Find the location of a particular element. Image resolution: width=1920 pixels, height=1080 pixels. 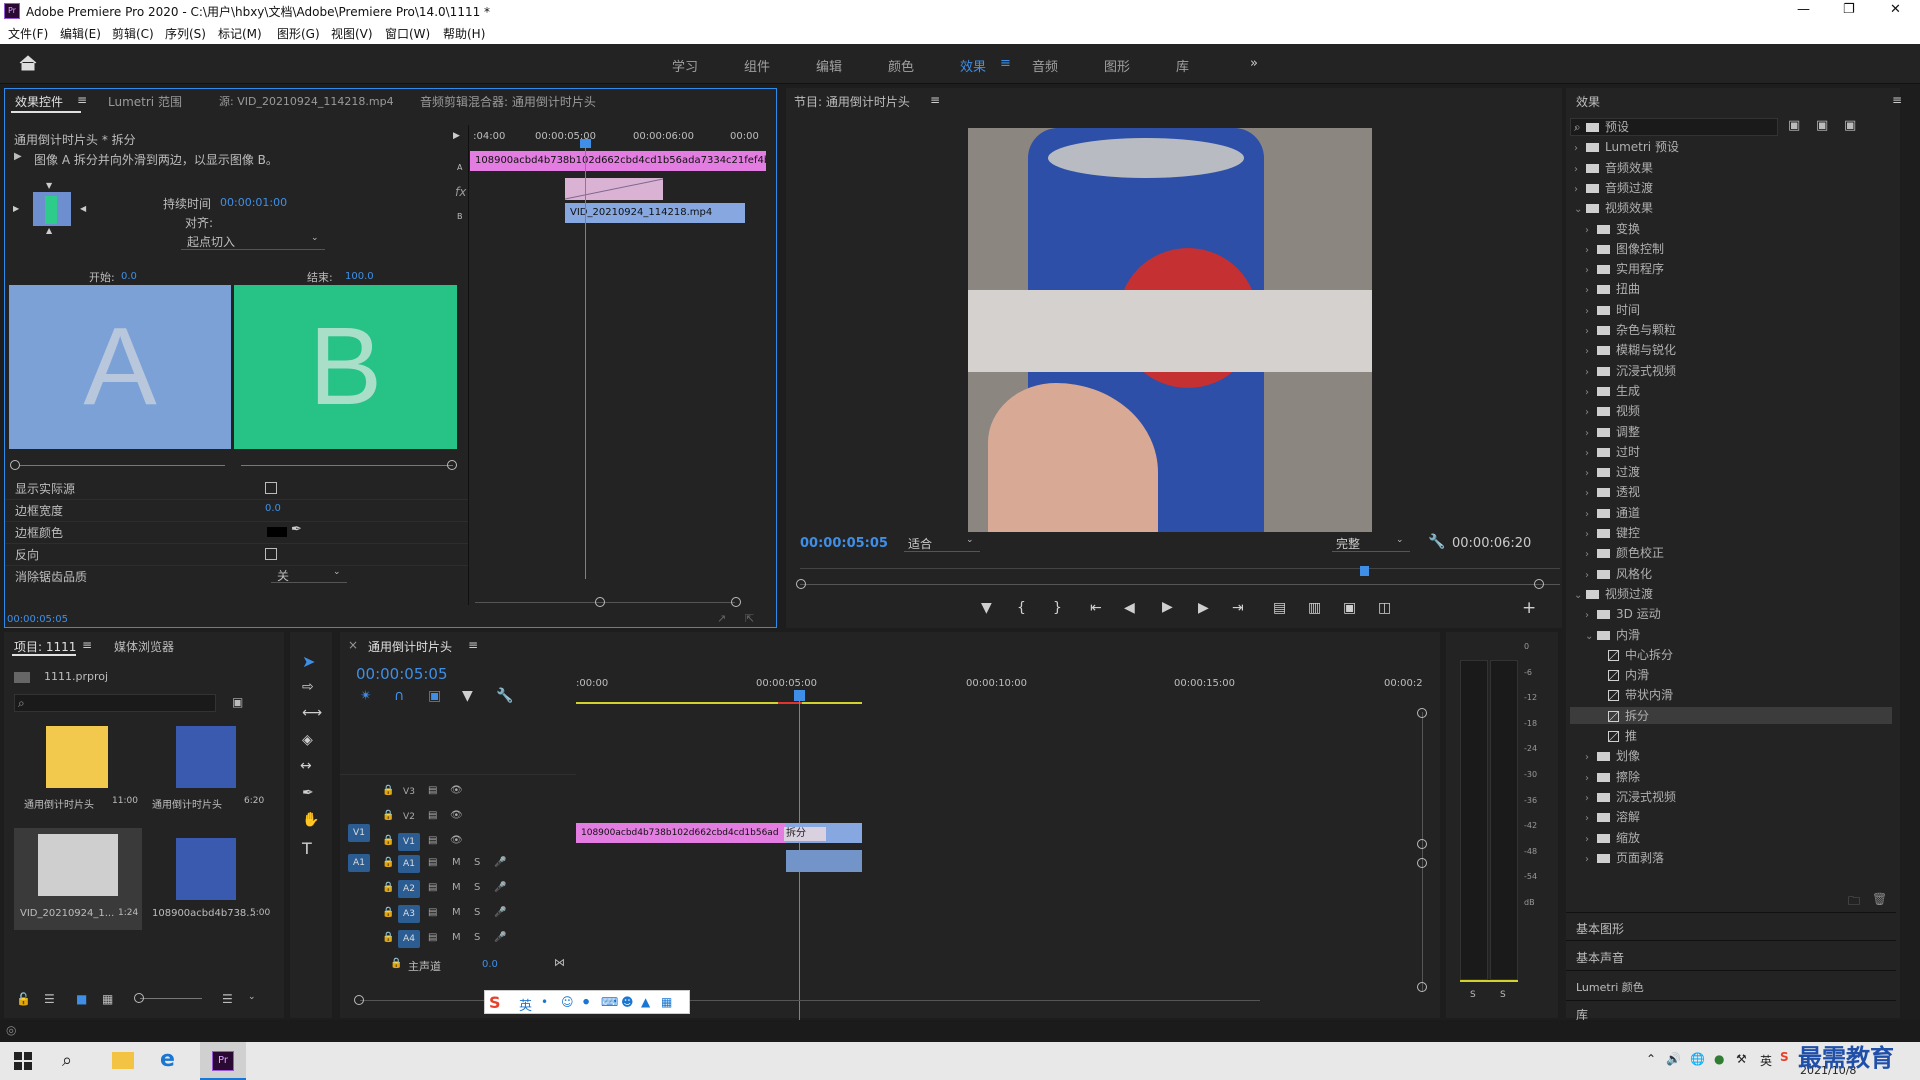

solo-icon: S is located at coordinates (477, 912).